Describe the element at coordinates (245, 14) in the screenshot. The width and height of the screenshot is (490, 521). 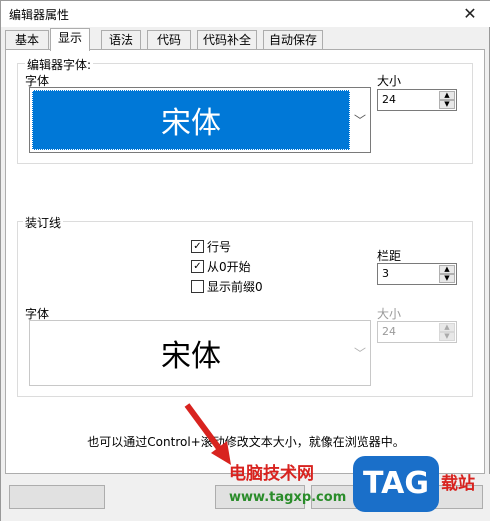
I see `title-bar: 编辑器属性 ✕` at that location.